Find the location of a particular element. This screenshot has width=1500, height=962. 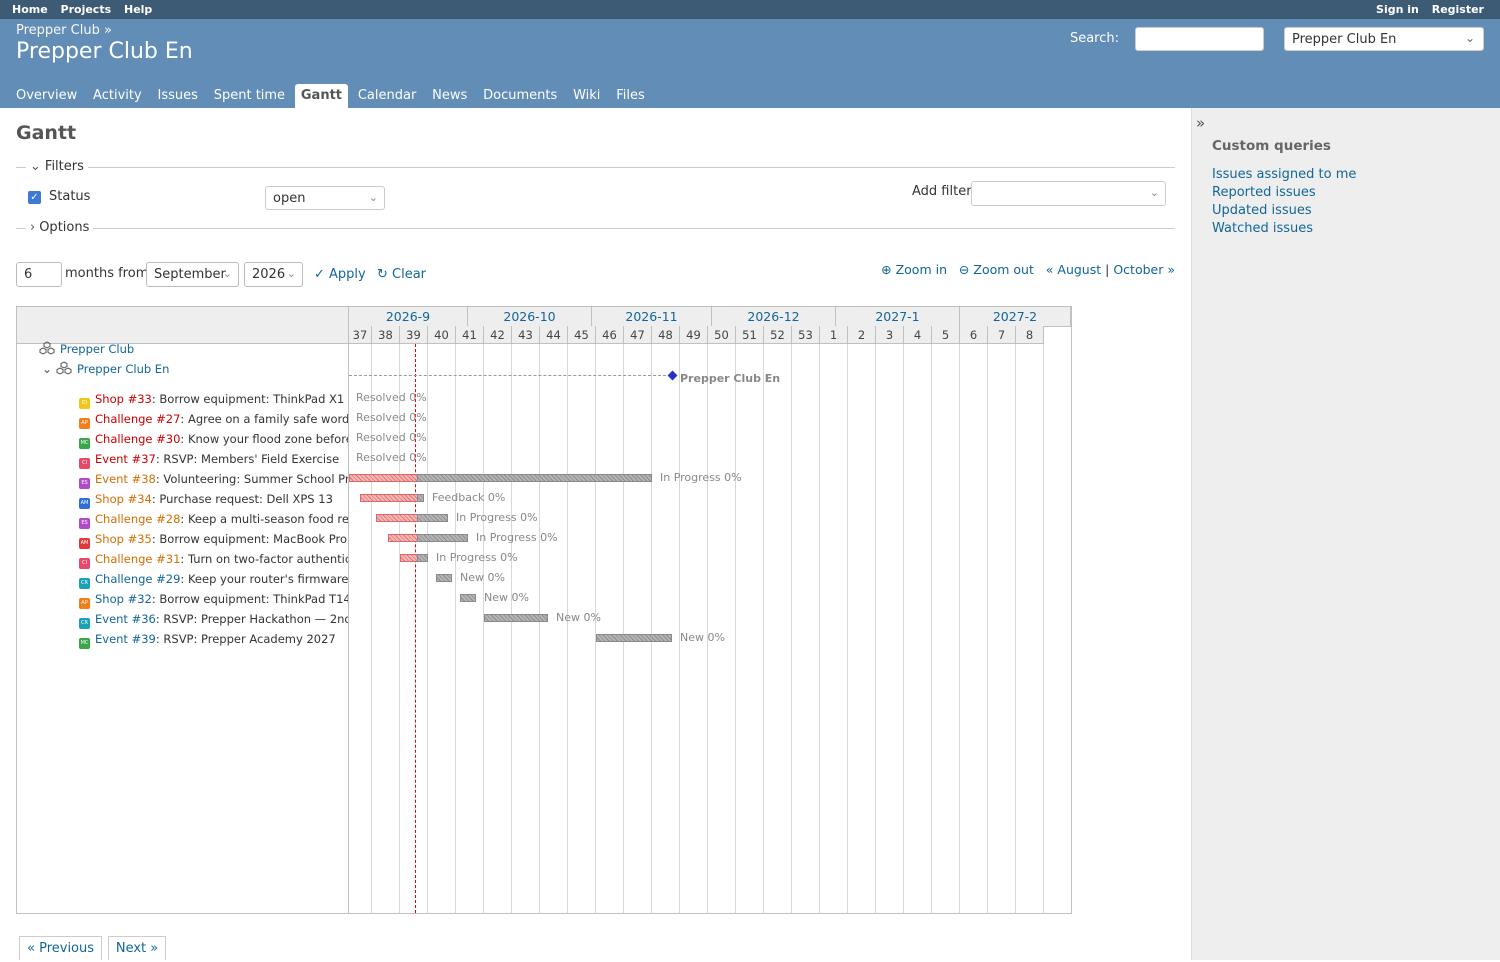

issue-link: Shop #35 is located at coordinates (123, 539).